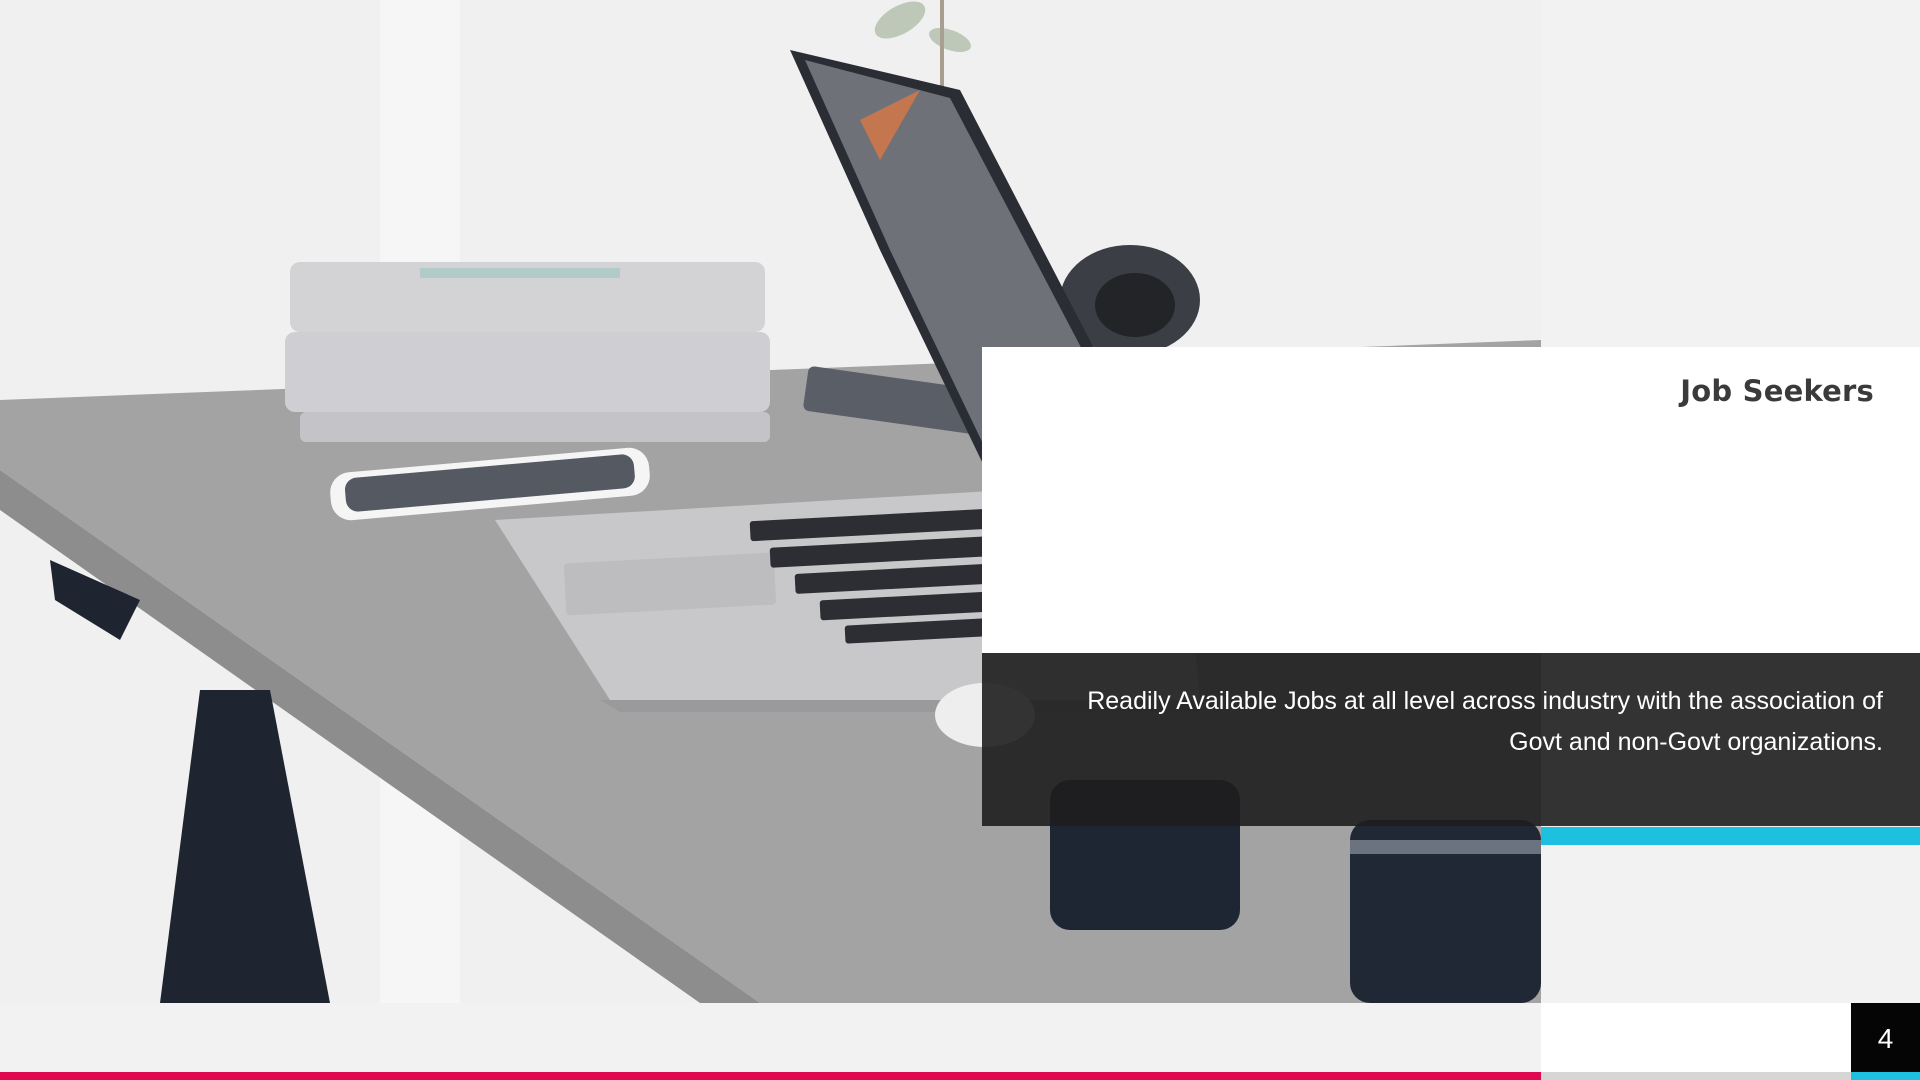 This screenshot has width=1920, height=1080. What do you see at coordinates (1885, 1039) in the screenshot?
I see `page-number: 4` at bounding box center [1885, 1039].